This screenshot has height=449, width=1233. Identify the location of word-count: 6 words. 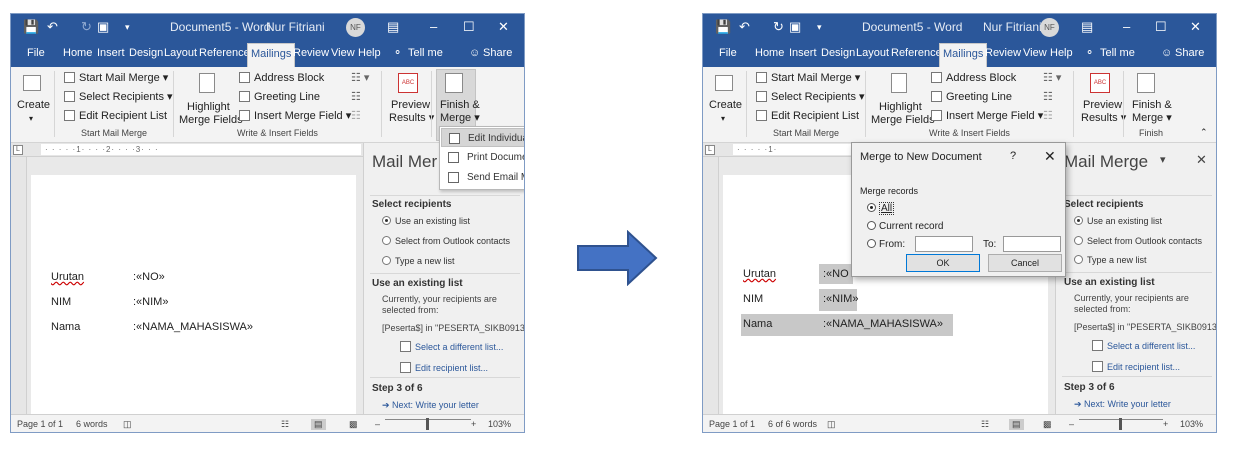
(92, 424).